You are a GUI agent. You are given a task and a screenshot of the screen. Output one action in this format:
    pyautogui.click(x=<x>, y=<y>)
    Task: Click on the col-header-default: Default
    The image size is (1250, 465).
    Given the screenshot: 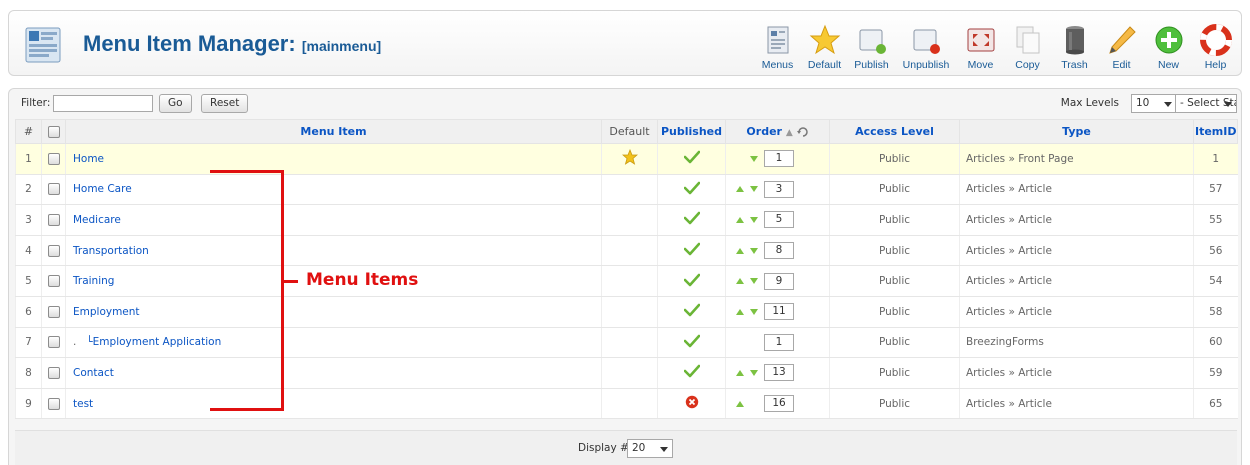 What is the action you would take?
    pyautogui.click(x=629, y=131)
    